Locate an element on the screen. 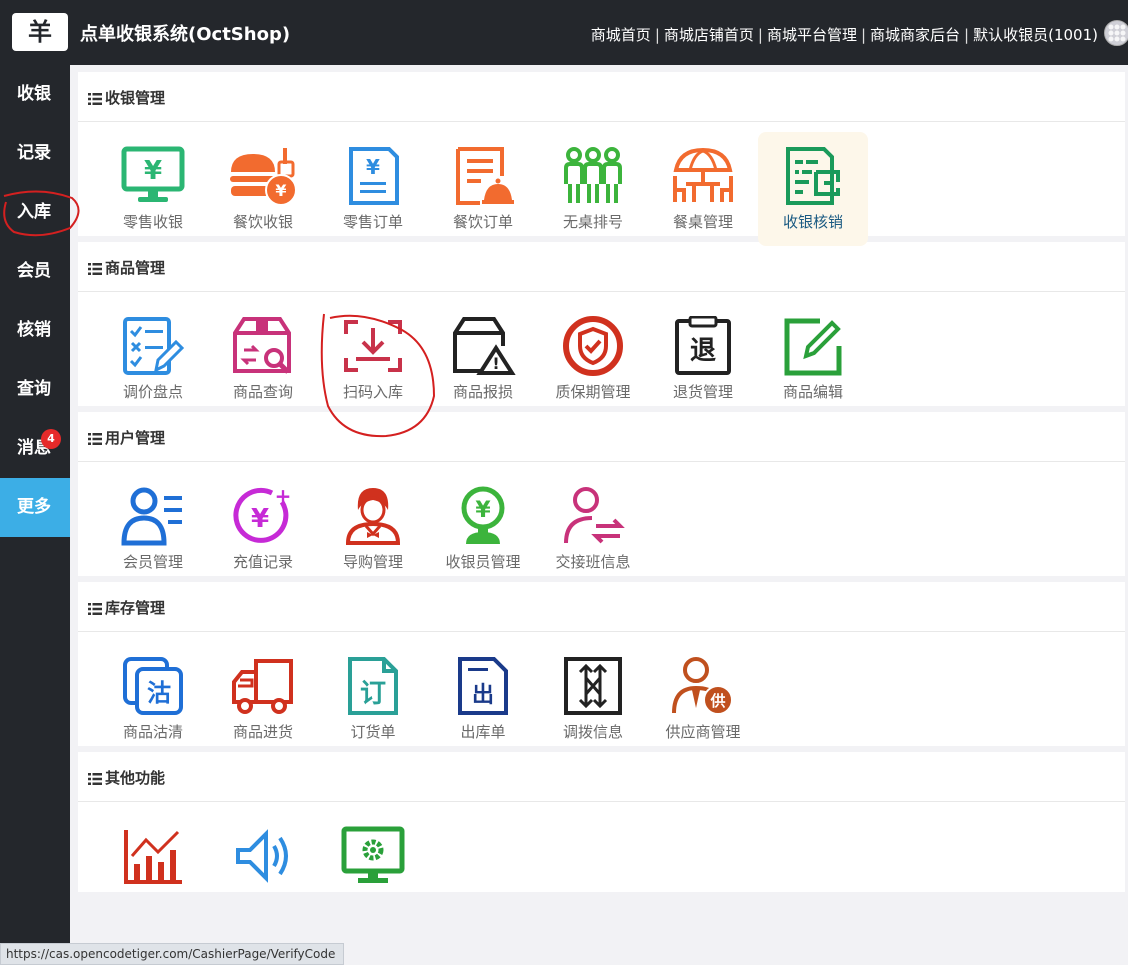 This screenshot has height=965, width=1128. sidebar-item-verify: 核销 is located at coordinates (35, 330).